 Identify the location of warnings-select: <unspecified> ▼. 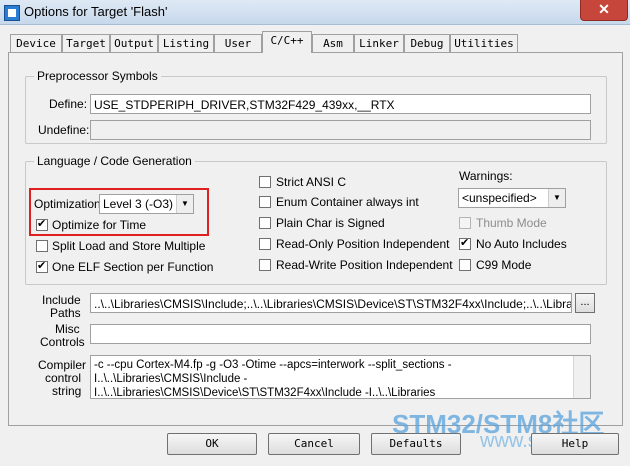
(512, 198).